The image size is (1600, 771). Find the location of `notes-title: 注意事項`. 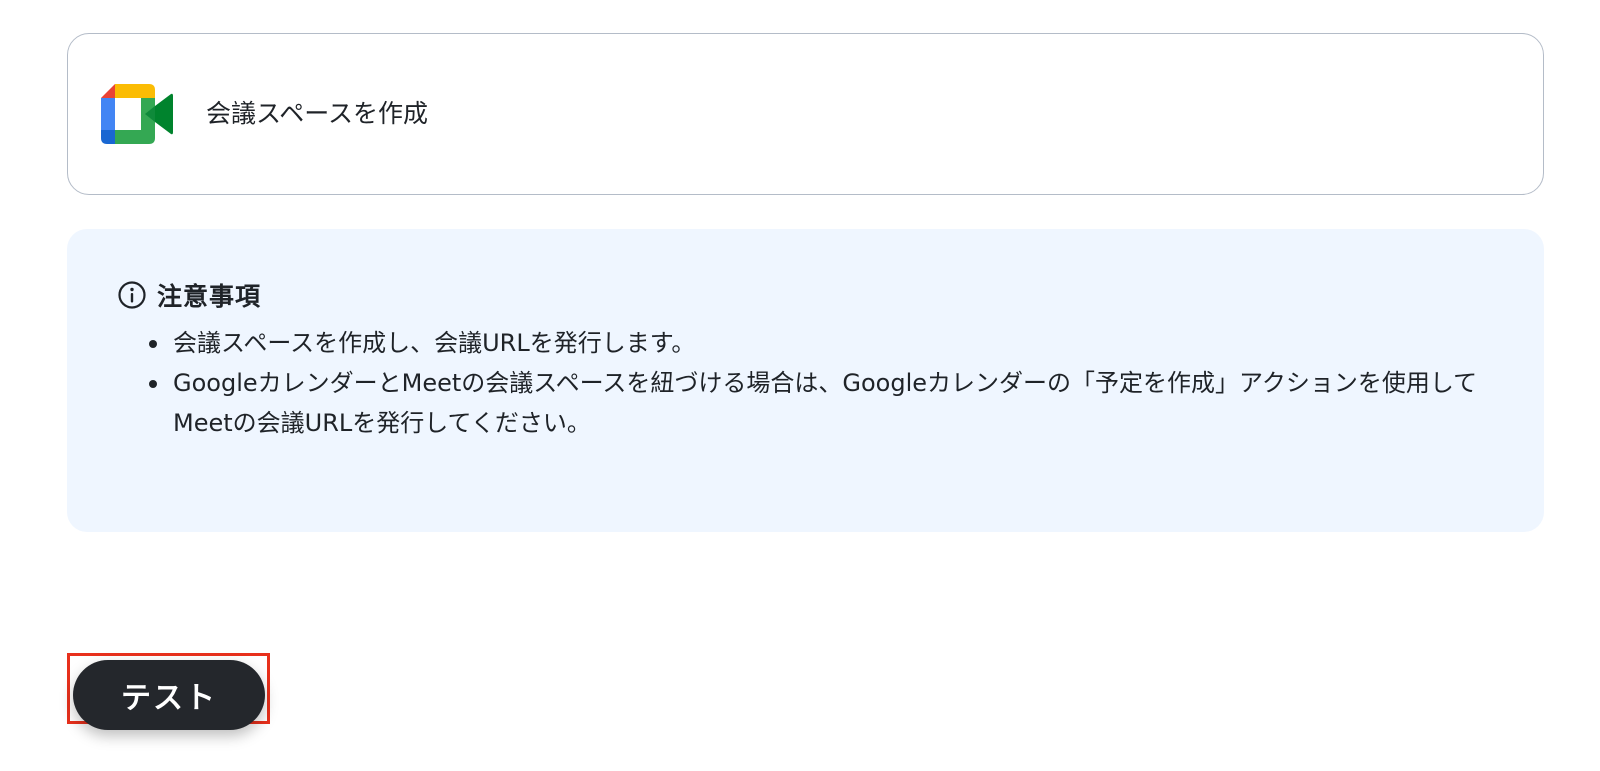

notes-title: 注意事項 is located at coordinates (209, 296).